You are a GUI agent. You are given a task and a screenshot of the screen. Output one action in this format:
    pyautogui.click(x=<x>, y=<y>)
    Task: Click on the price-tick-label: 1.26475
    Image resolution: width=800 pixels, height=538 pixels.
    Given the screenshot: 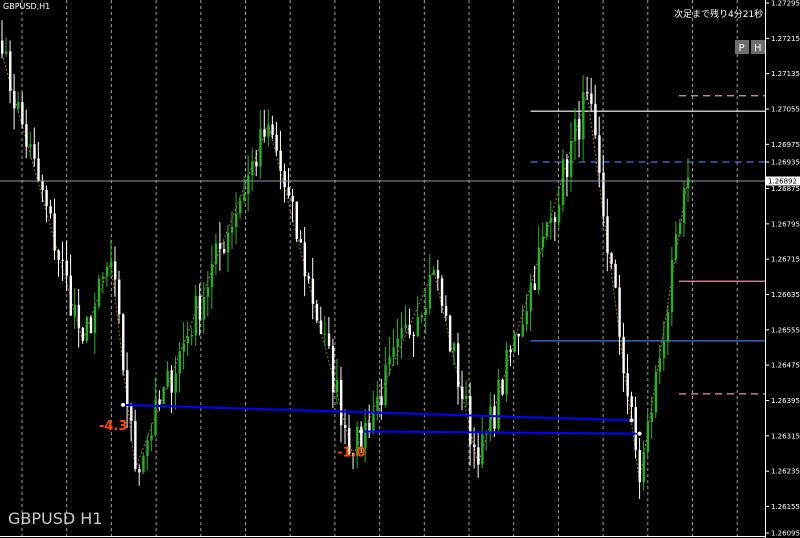 What is the action you would take?
    pyautogui.click(x=785, y=366)
    